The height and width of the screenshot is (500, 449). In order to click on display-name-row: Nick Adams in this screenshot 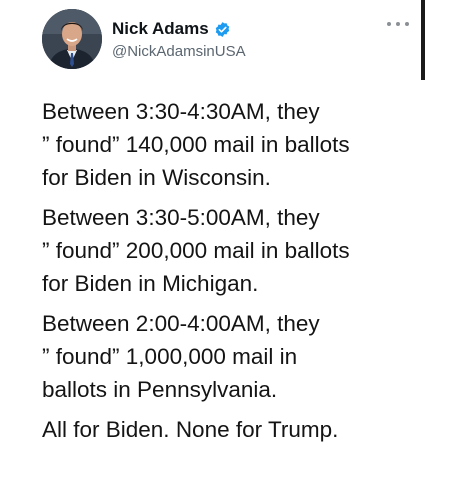, I will do `click(179, 29)`.